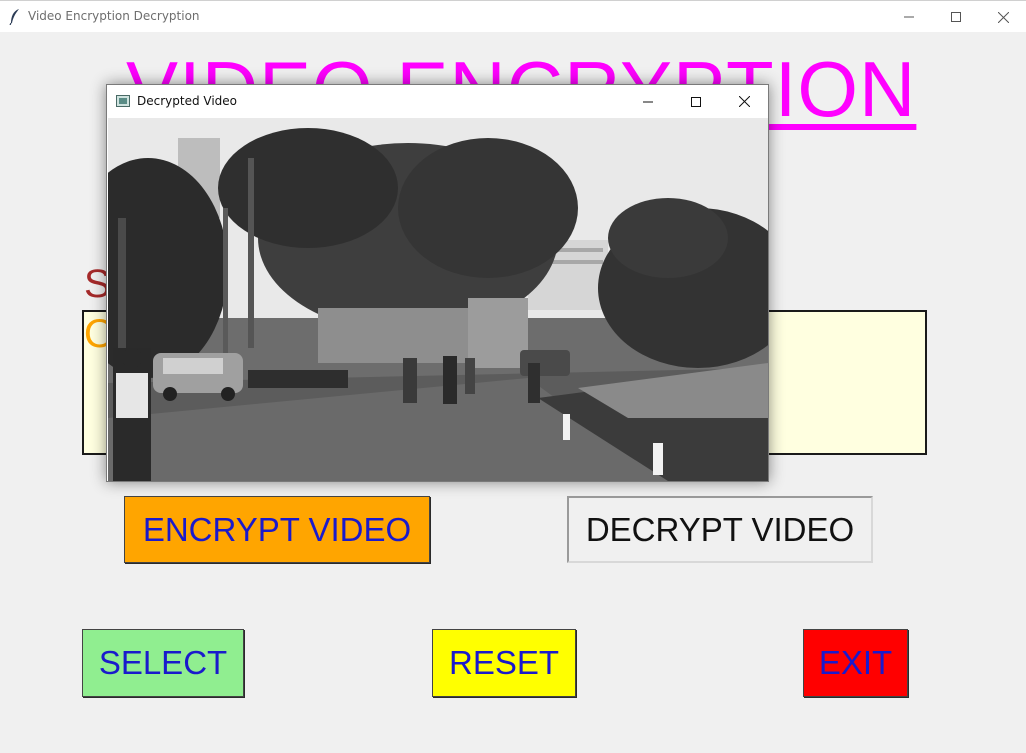 The image size is (1026, 753). What do you see at coordinates (504, 663) in the screenshot?
I see `reset-button: RESET` at bounding box center [504, 663].